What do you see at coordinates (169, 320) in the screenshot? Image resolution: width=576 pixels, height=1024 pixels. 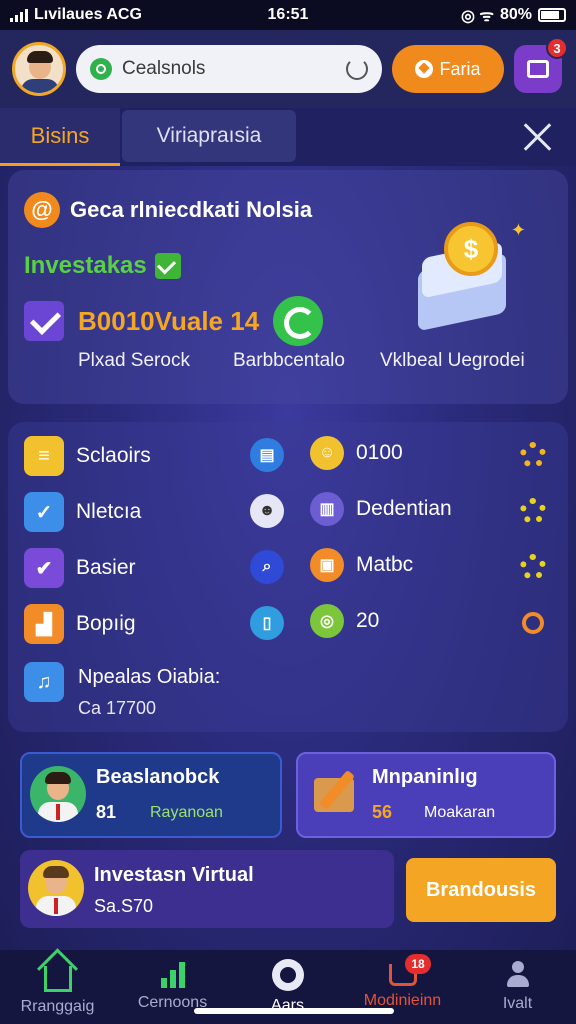 I see `hero-amount: B0010Vuale 14` at bounding box center [169, 320].